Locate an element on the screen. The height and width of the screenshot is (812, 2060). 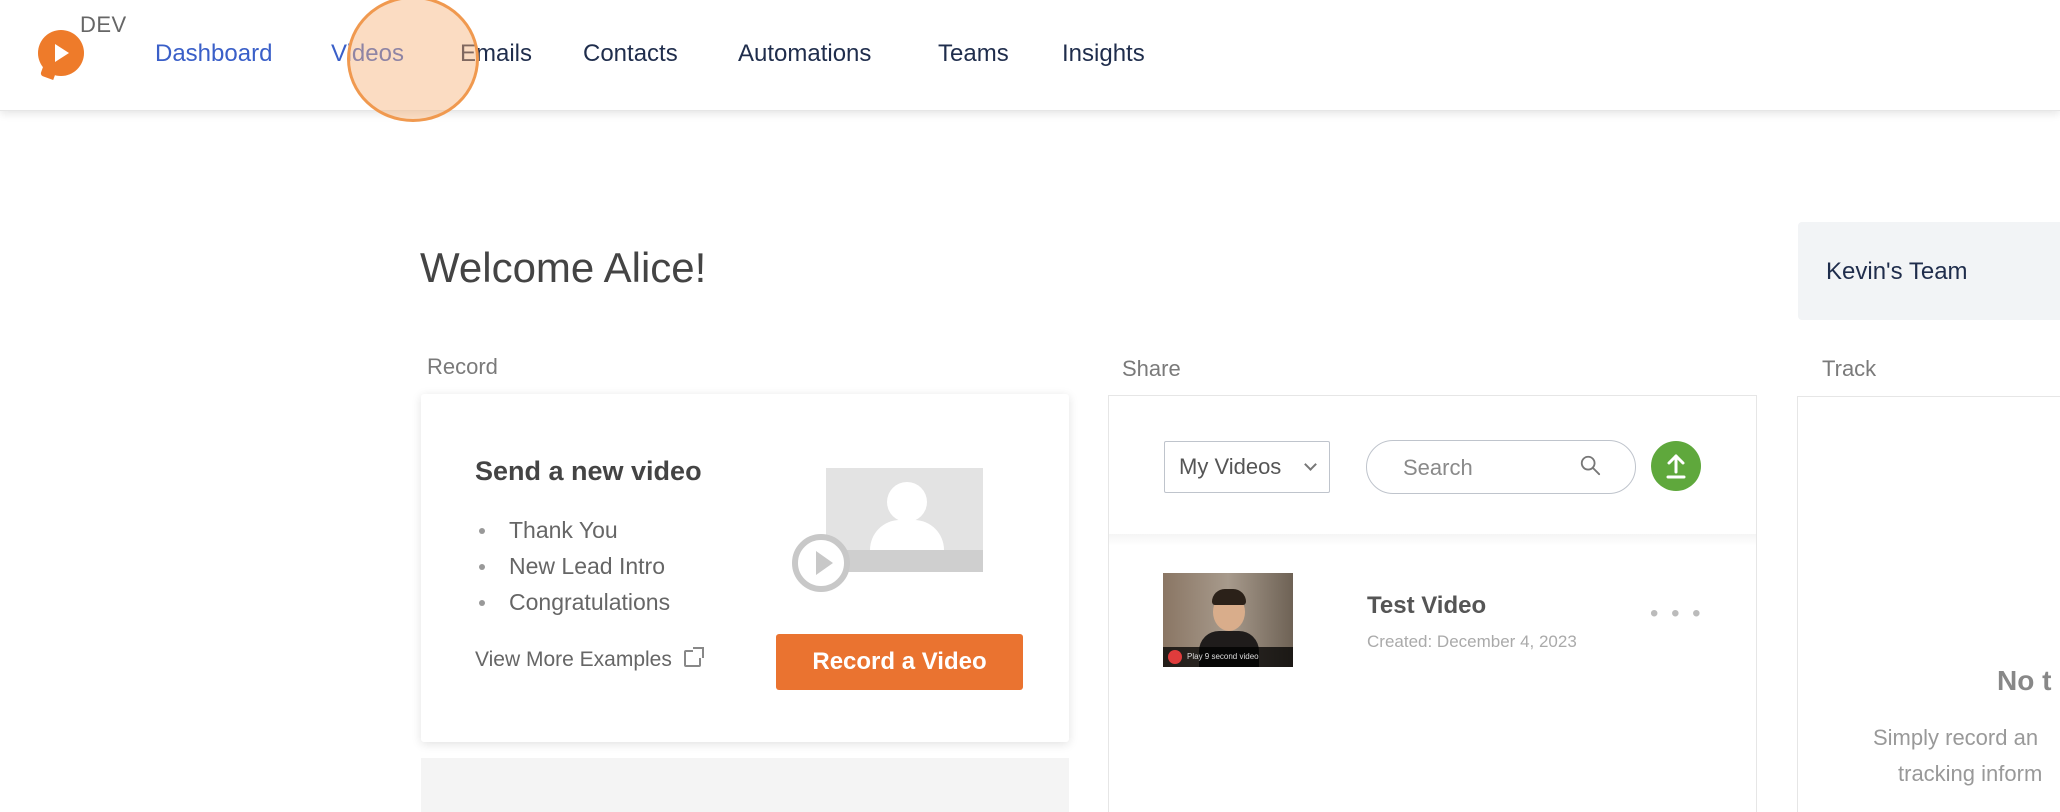
video-filter-value: My Videos is located at coordinates (1230, 466).